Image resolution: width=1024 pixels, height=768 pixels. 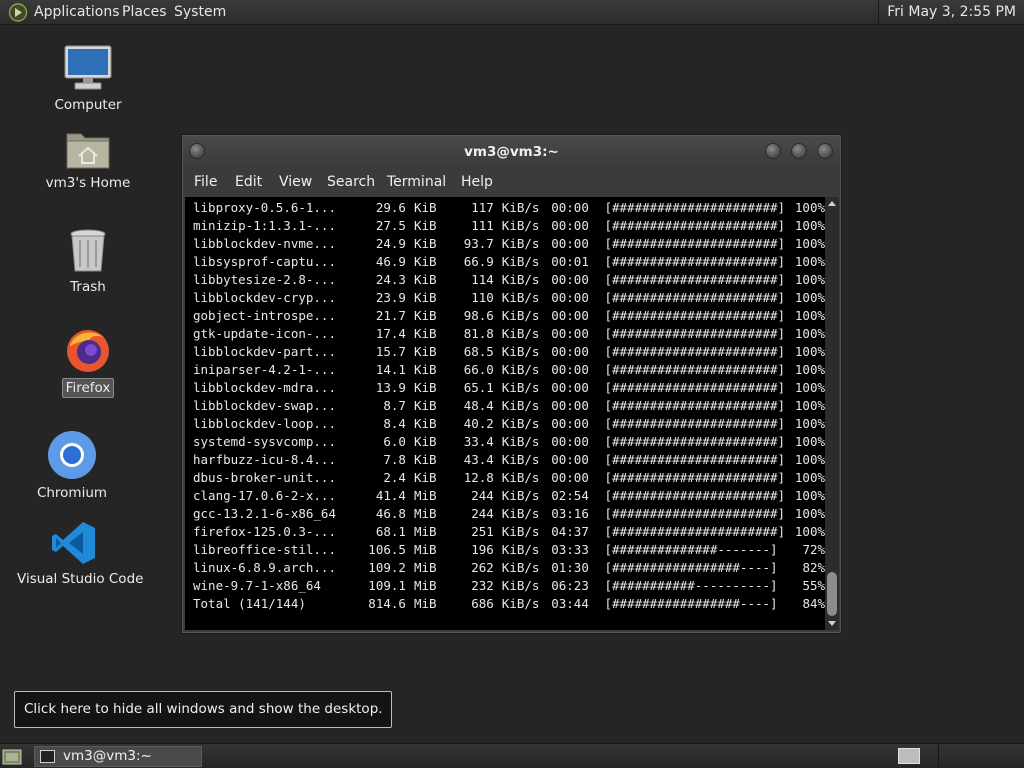 I want to click on terminal-cell-rate: 251, so click(x=482, y=531).